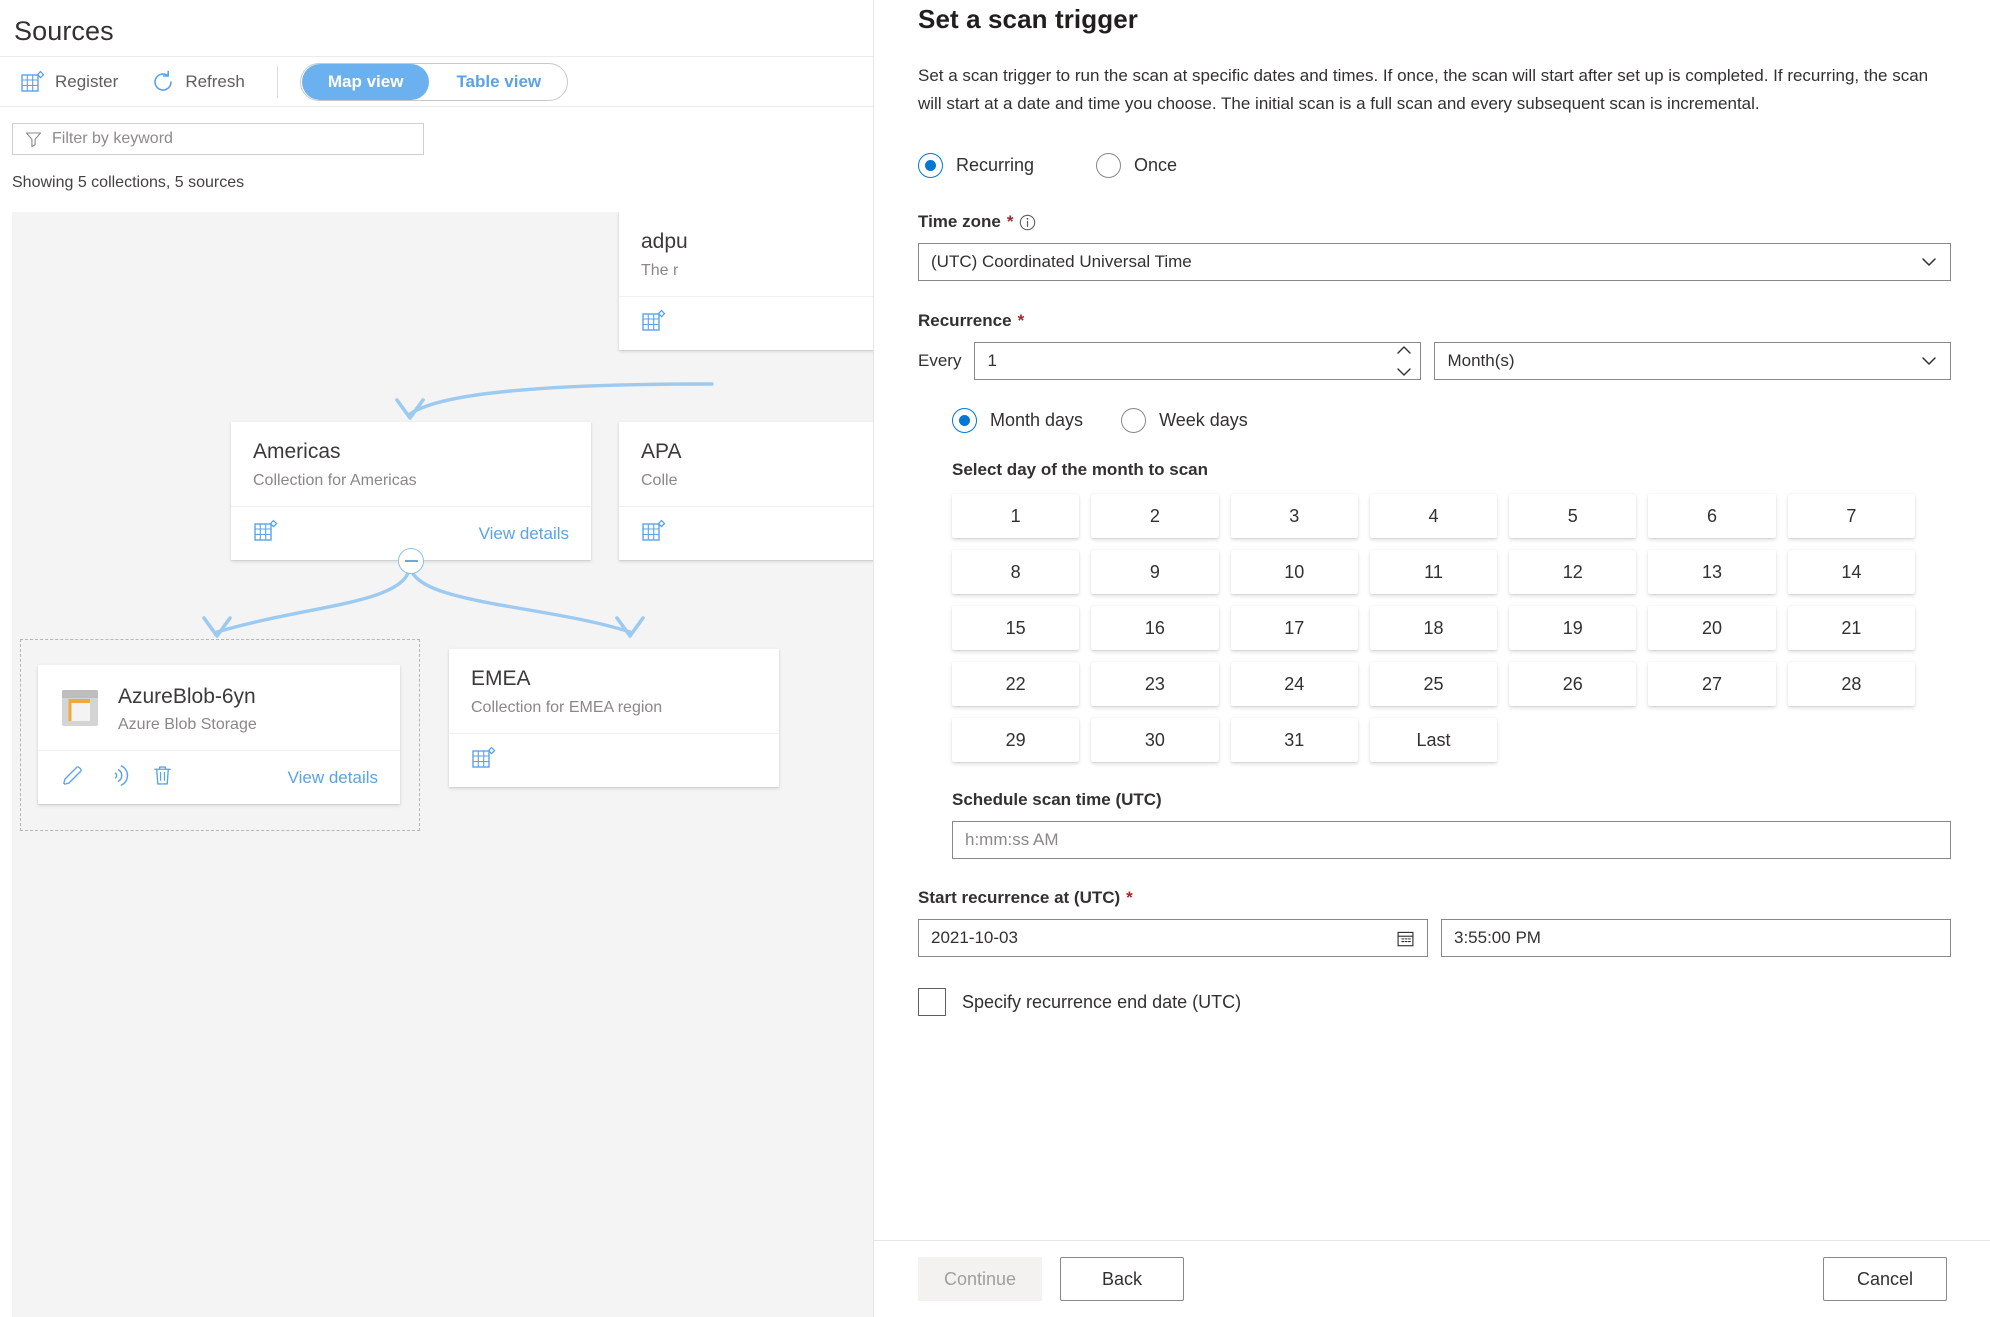 This screenshot has height=1317, width=1990. Describe the element at coordinates (1885, 1279) in the screenshot. I see `cancel-button: Cancel` at that location.